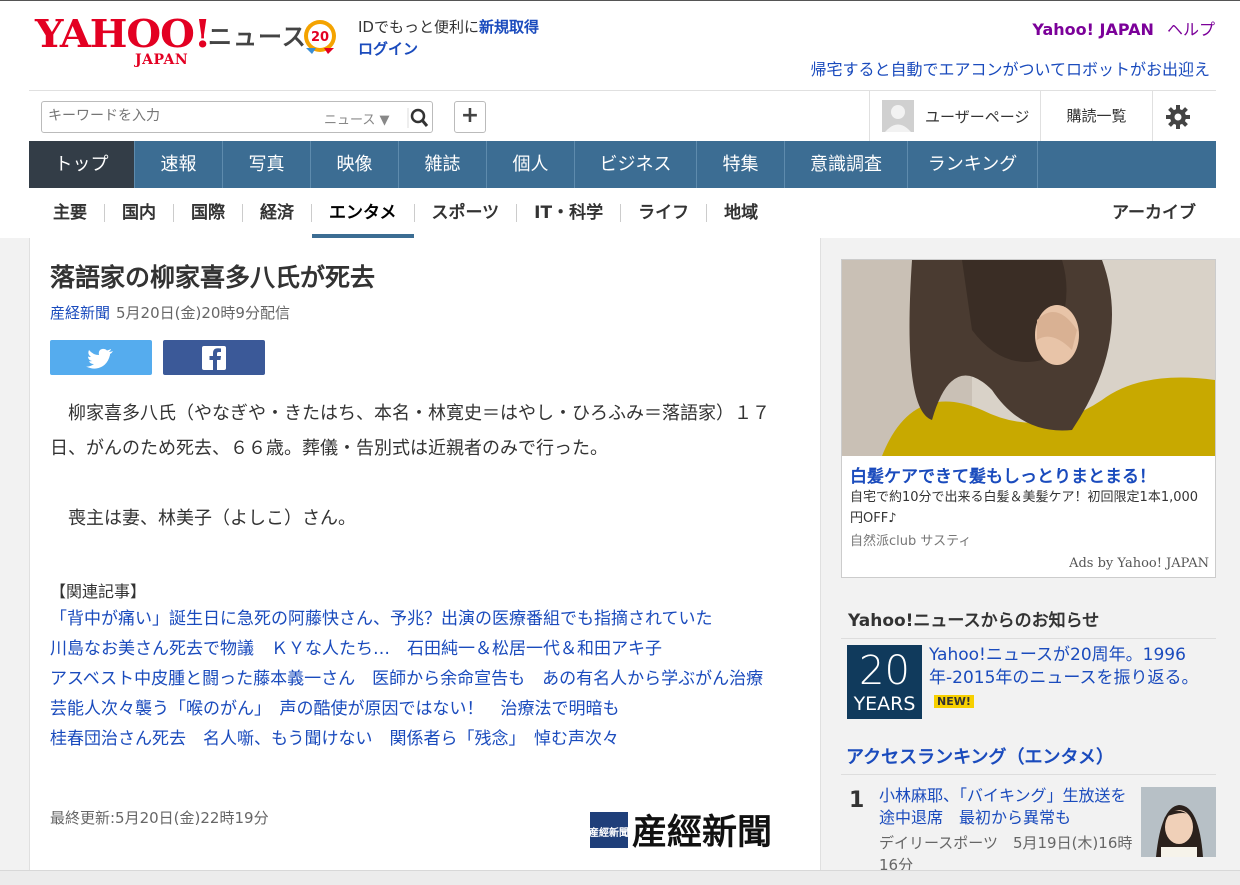 Image resolution: width=1240 pixels, height=885 pixels. I want to click on article-source-link: 産経新聞, so click(80, 313).